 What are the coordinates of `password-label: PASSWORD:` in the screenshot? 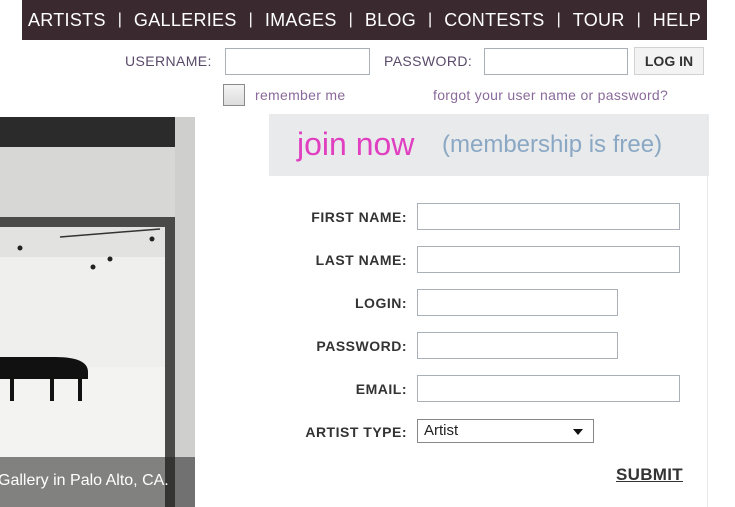 It's located at (428, 61).